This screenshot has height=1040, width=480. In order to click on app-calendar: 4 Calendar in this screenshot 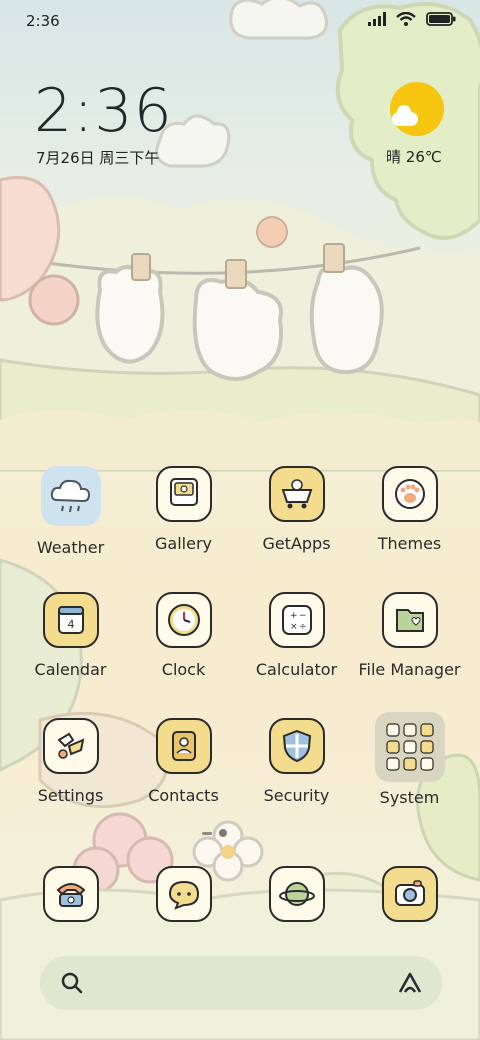, I will do `click(70, 635)`.